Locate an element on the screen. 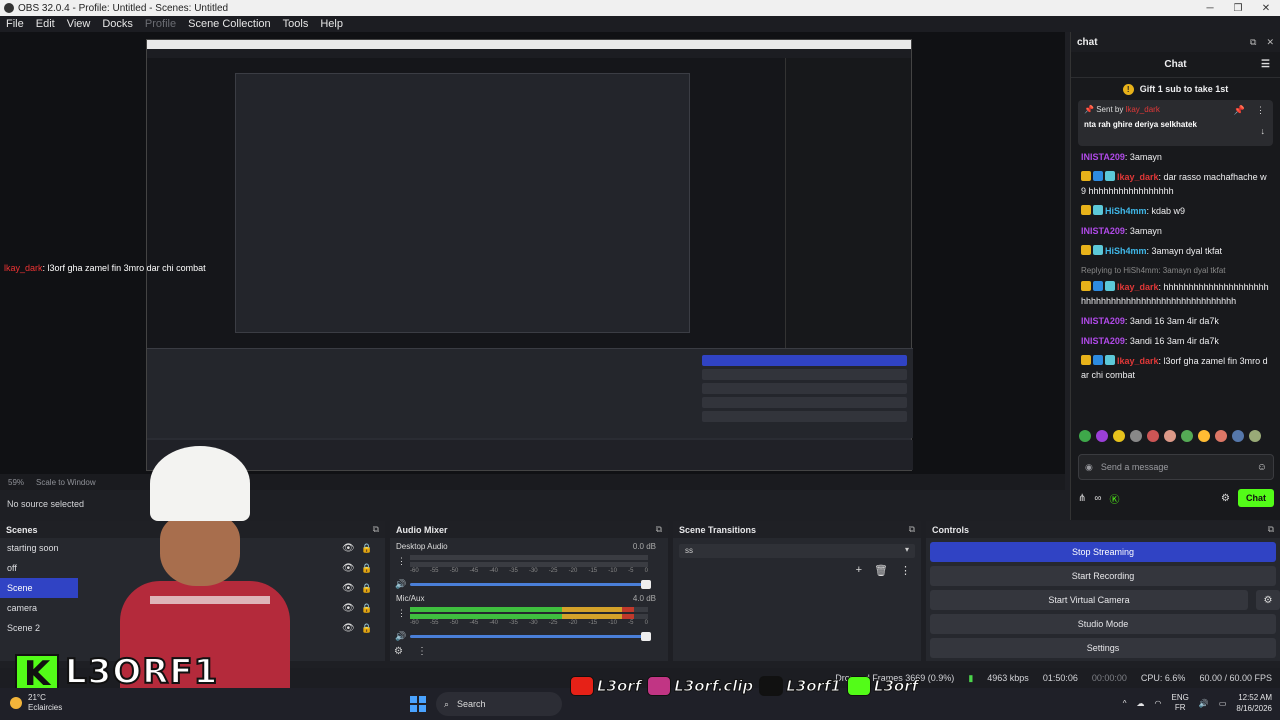 The image size is (1280, 720). transition-value: ss is located at coordinates (689, 550).